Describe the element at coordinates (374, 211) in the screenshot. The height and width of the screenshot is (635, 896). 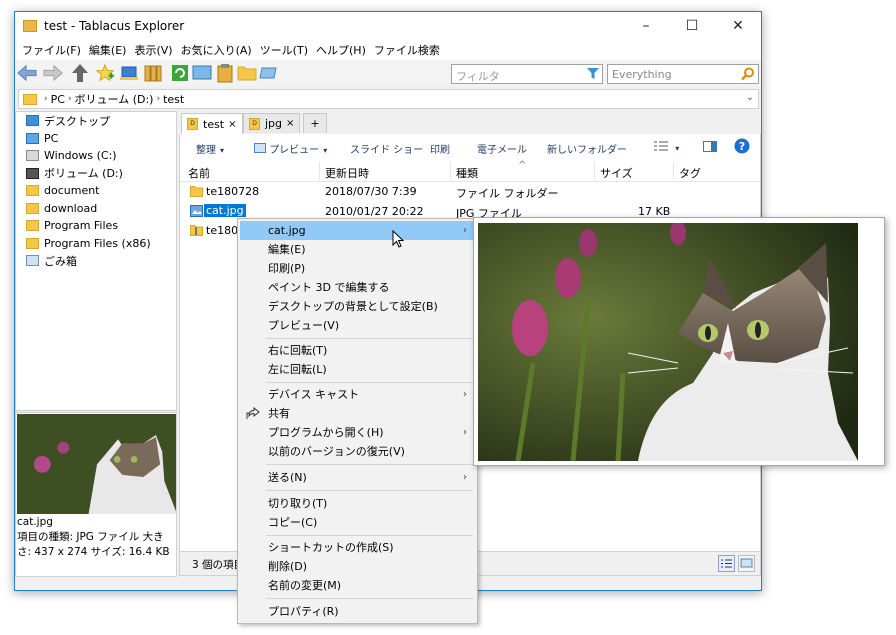
I see `file-date: 2010/01/27 20:22` at that location.